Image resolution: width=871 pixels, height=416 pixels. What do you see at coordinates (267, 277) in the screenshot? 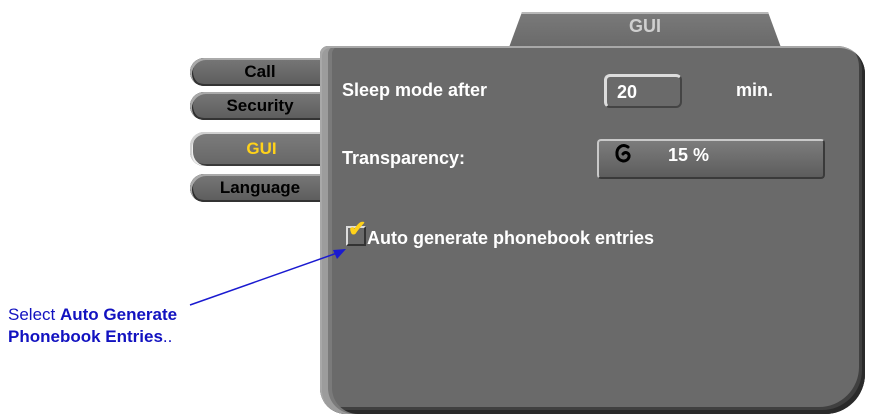
I see `callout-arrow` at bounding box center [267, 277].